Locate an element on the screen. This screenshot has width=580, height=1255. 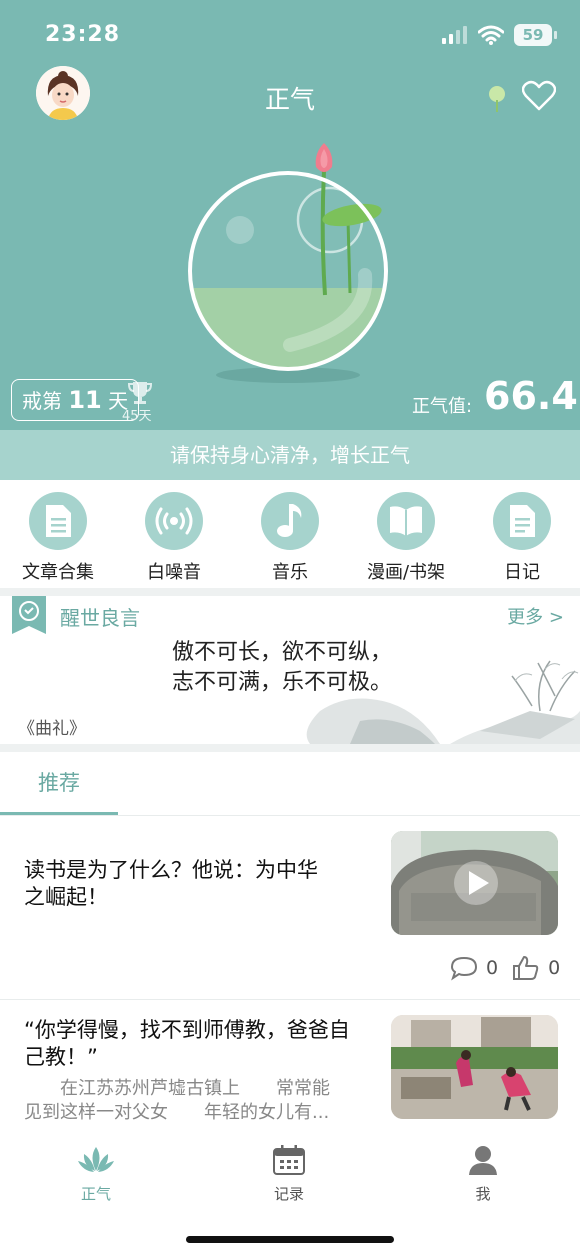
quote-more-link: 更多 > is located at coordinates (535, 616).